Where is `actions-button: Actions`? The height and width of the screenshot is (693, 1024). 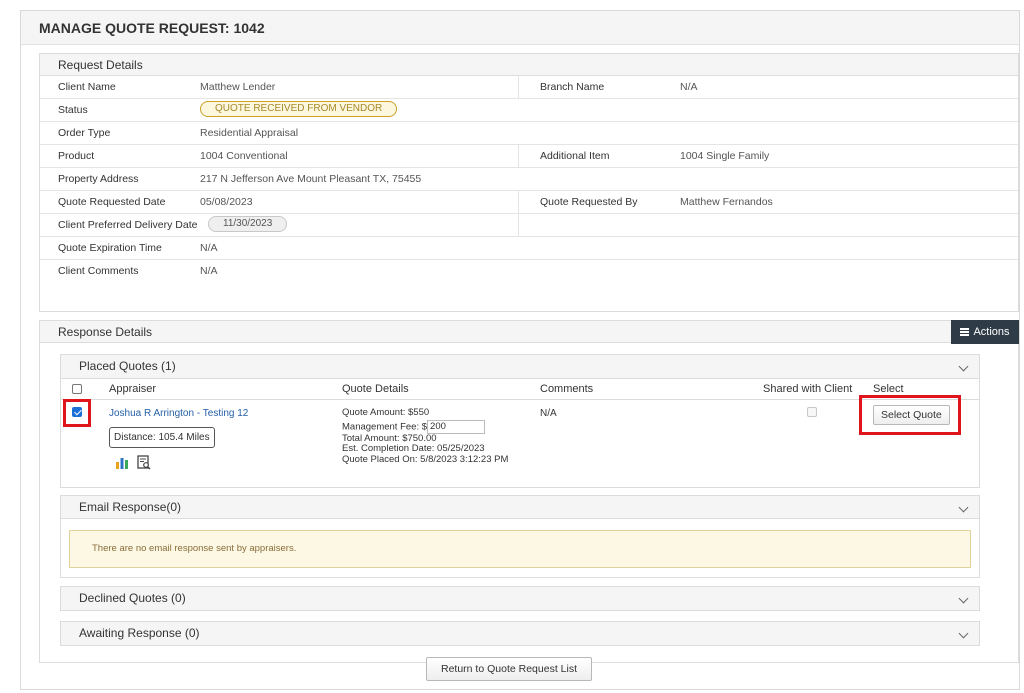 actions-button: Actions is located at coordinates (985, 332).